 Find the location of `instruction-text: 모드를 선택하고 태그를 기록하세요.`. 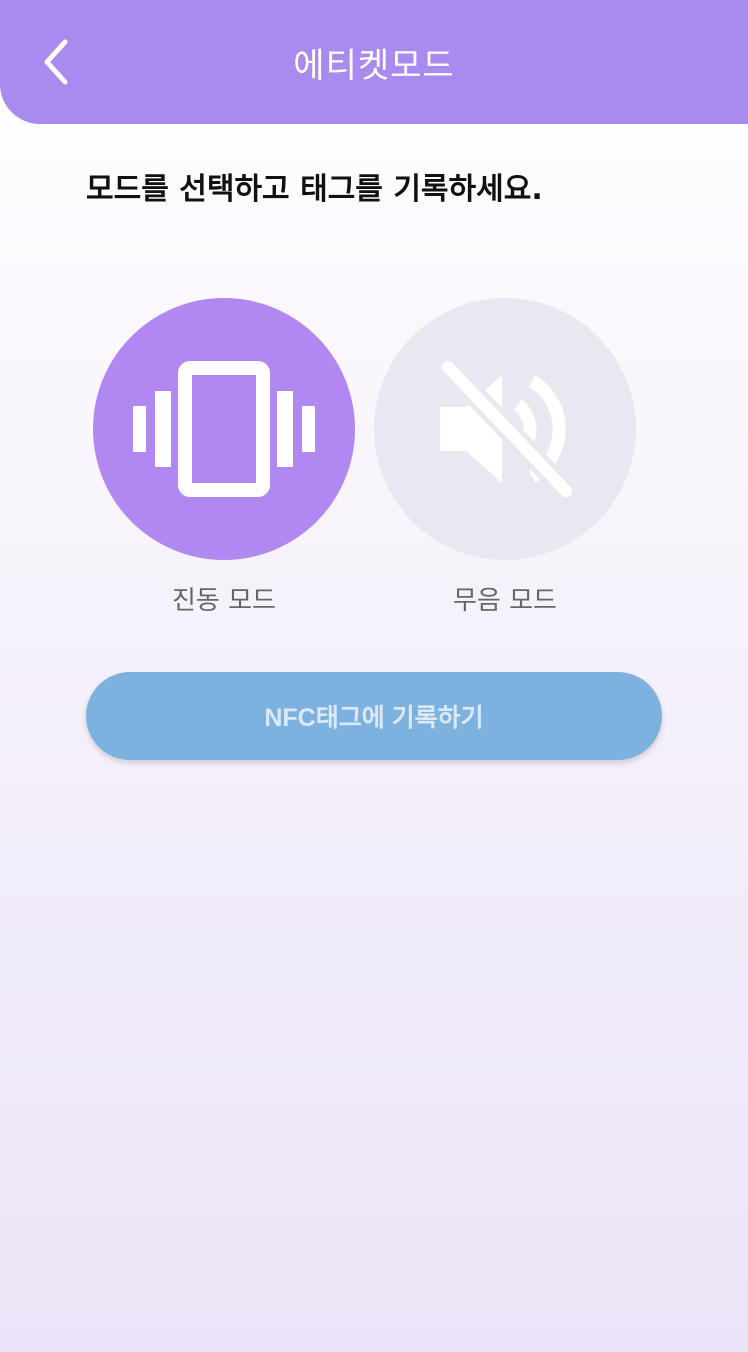

instruction-text: 모드를 선택하고 태그를 기록하세요. is located at coordinates (314, 189).